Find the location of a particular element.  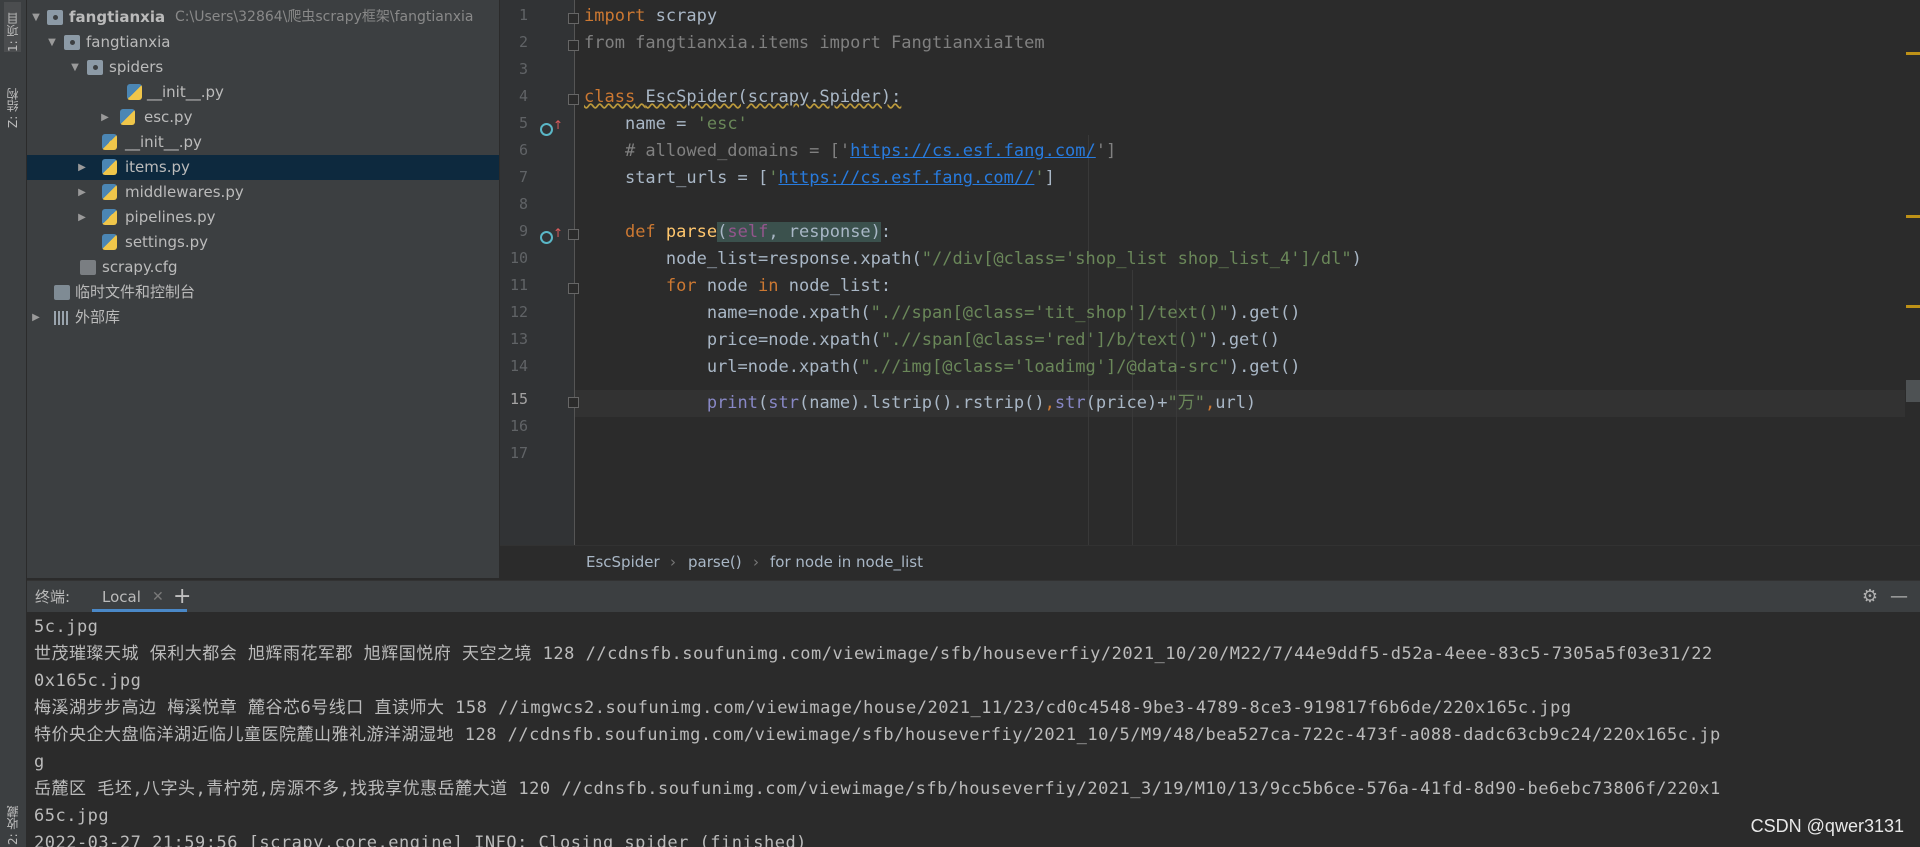

line-number: 10 is located at coordinates (518, 258).